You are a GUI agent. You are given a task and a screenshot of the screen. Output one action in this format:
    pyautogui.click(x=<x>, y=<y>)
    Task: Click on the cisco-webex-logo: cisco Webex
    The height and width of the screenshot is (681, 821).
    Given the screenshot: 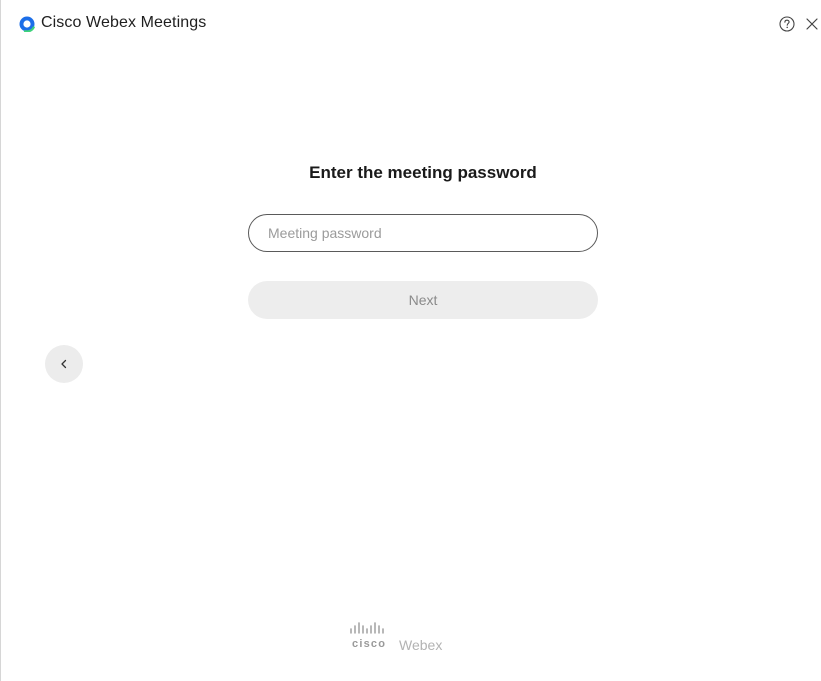 What is the action you would take?
    pyautogui.click(x=409, y=638)
    